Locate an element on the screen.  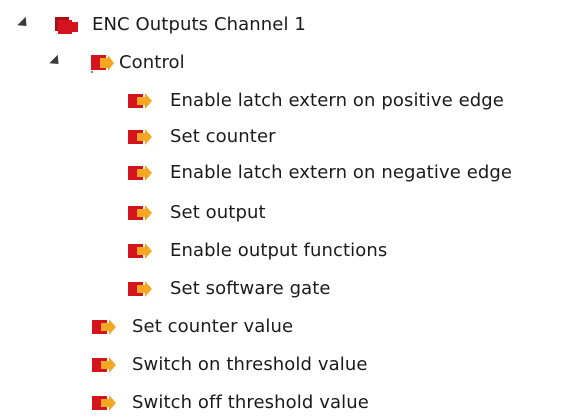
tree-node-enc-outputs-channel-1: ENC Outputs Channel 1 is located at coordinates (210, 25).